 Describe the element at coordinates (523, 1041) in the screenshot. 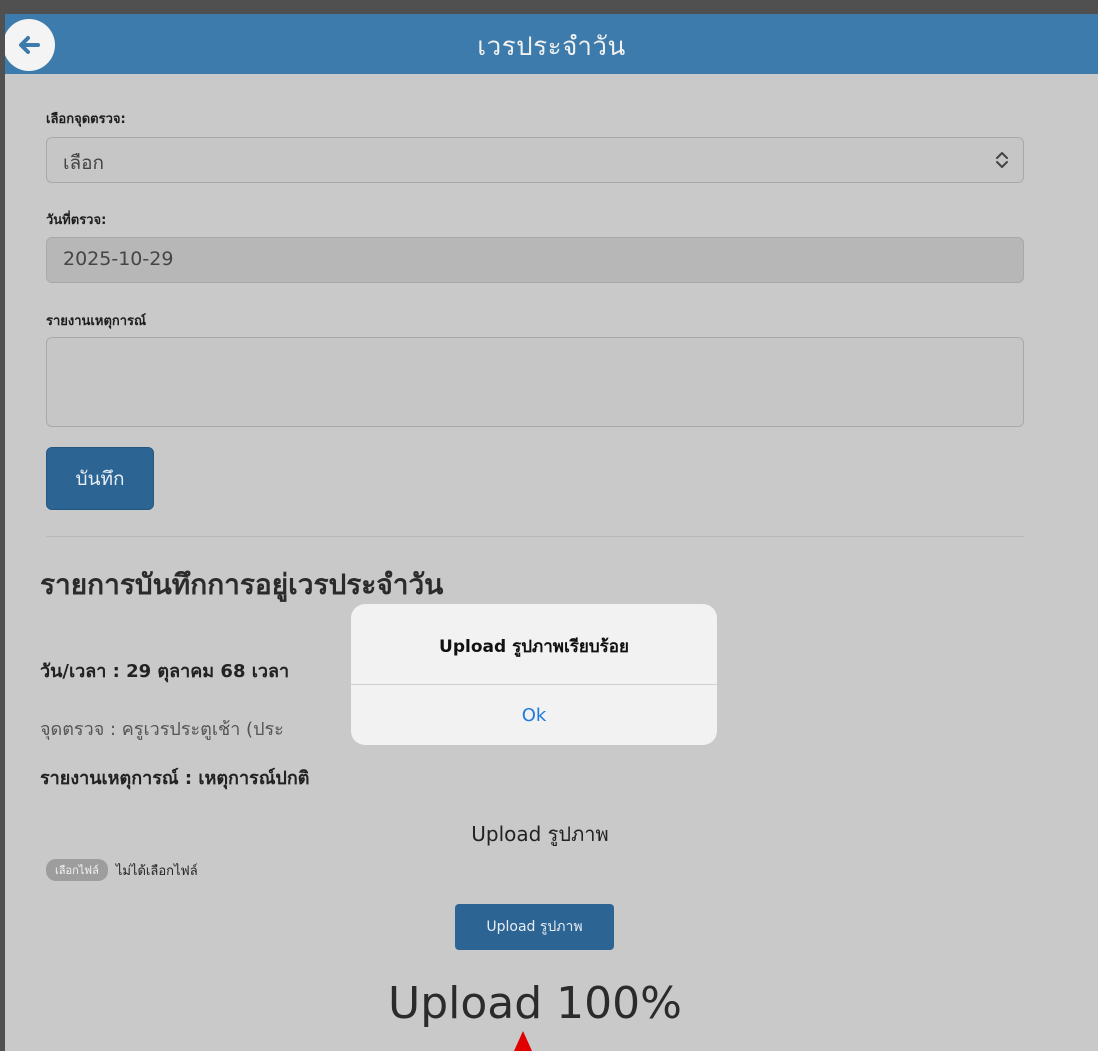

I see `red-triangle-pointer-icon` at that location.